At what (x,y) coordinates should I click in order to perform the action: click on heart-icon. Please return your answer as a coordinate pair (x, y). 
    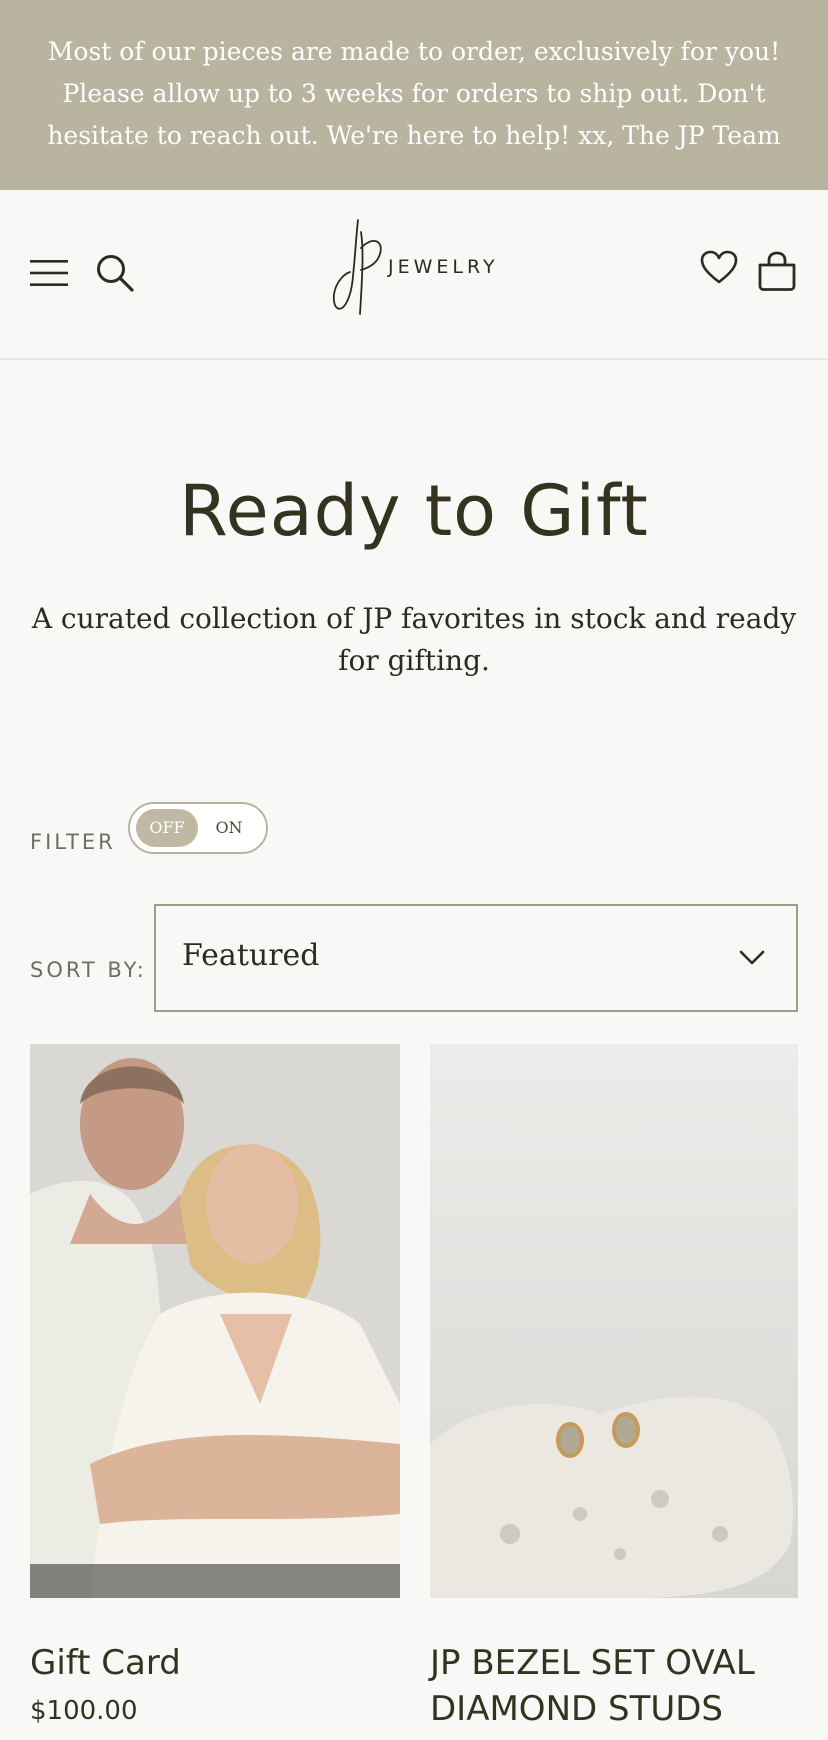
    Looking at the image, I should click on (719, 268).